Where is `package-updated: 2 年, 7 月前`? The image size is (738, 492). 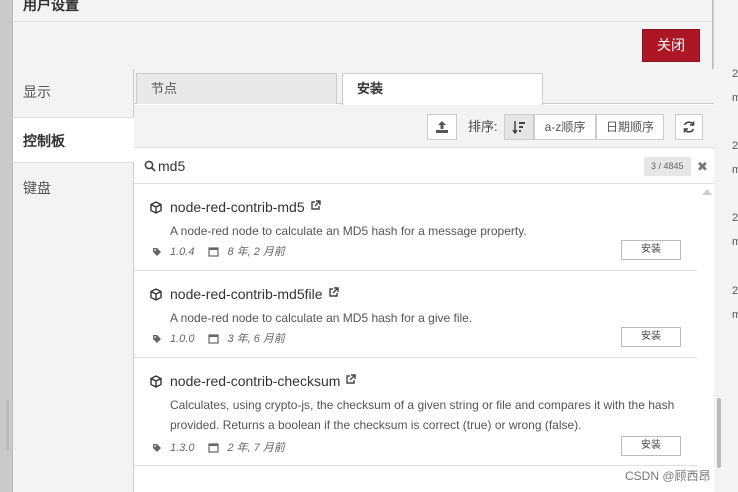
package-updated: 2 年, 7 月前 is located at coordinates (256, 448).